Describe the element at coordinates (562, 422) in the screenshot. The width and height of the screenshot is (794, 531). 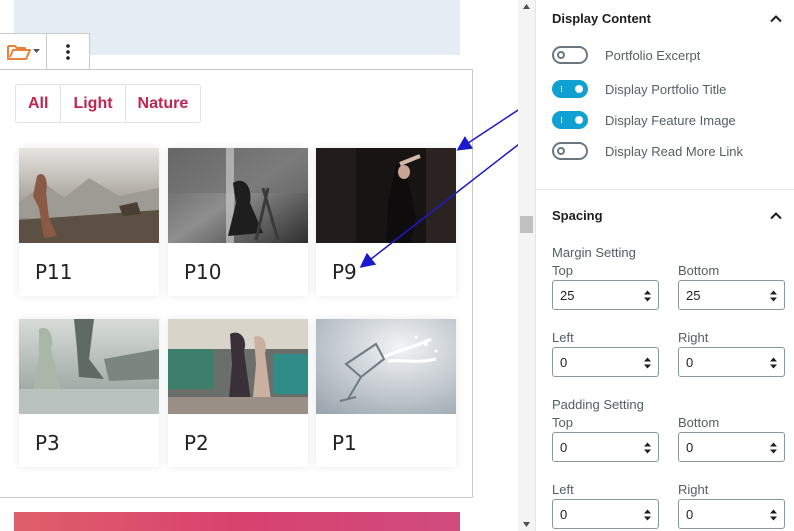
I see `padding-top-label: Top` at that location.